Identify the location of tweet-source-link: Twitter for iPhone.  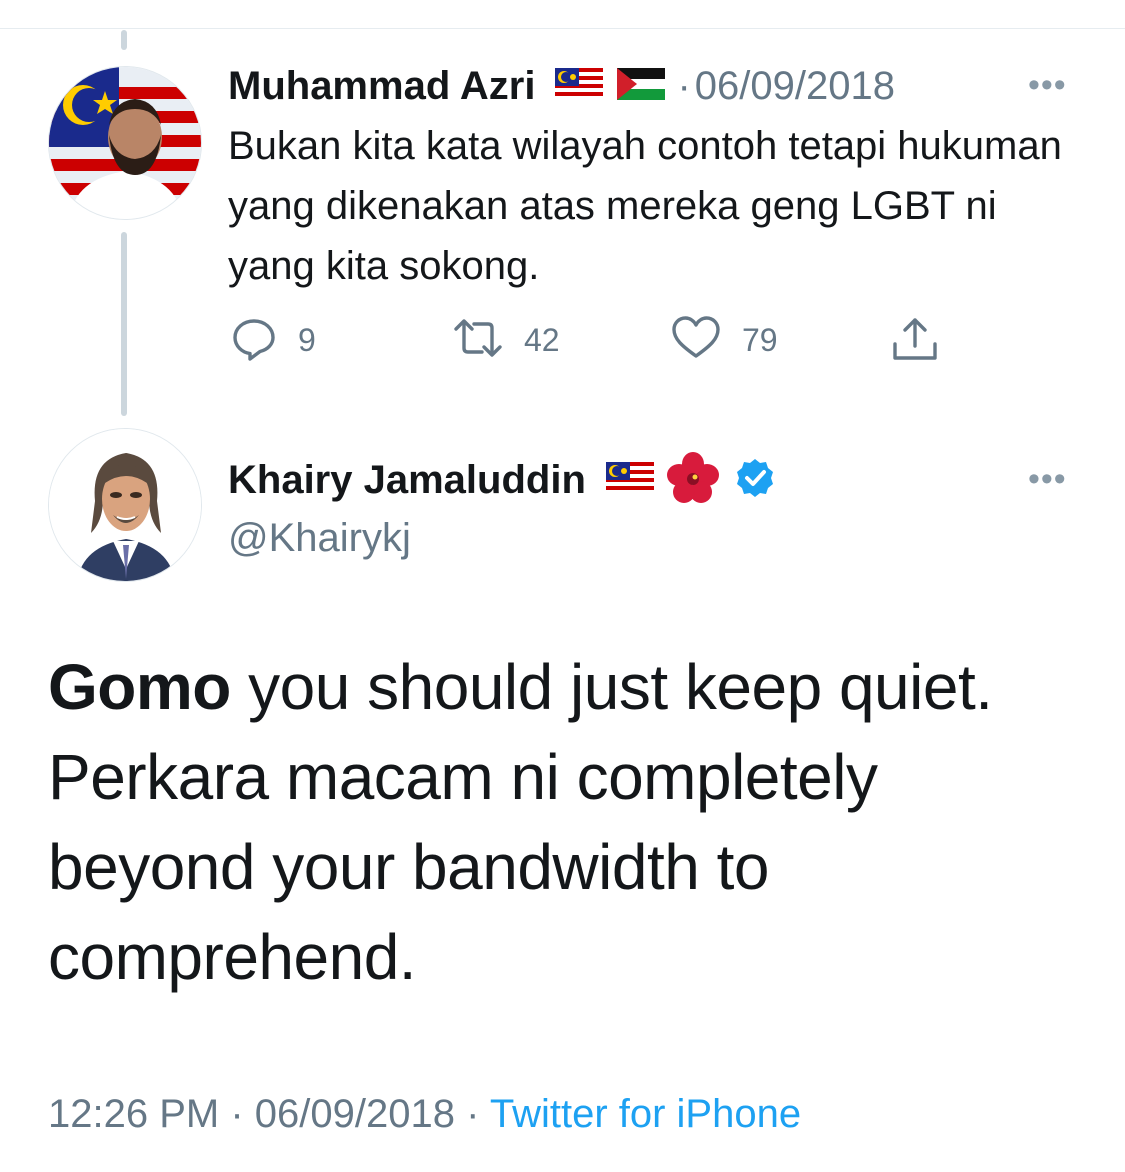
(645, 1114).